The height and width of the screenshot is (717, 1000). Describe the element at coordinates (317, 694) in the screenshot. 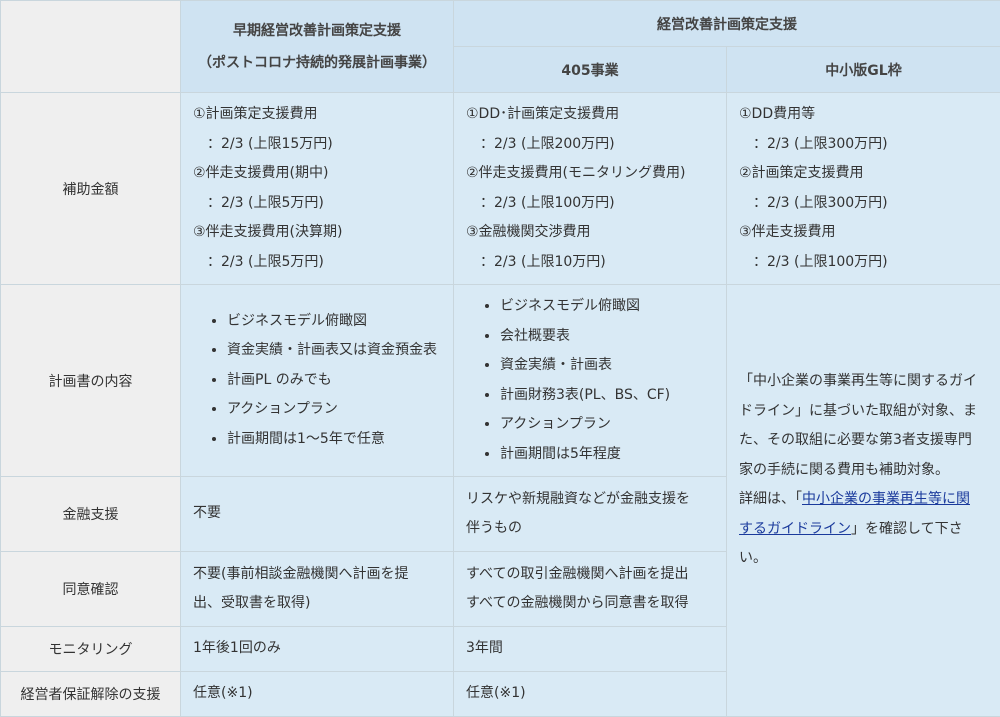

I see `guarantee-early: 任意(※1)` at that location.